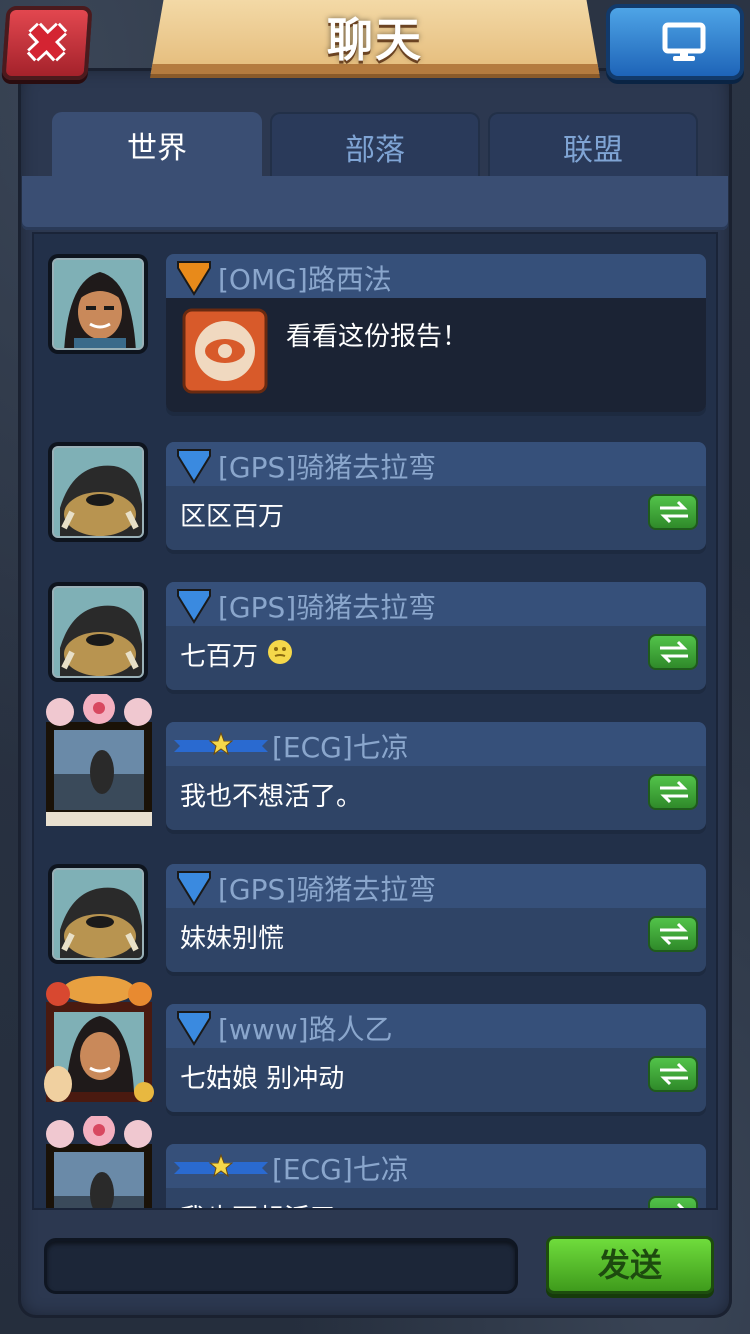 This screenshot has width=750, height=1334. I want to click on chat-message: [ECG]七凉 我也不想活了。, so click(375, 768).